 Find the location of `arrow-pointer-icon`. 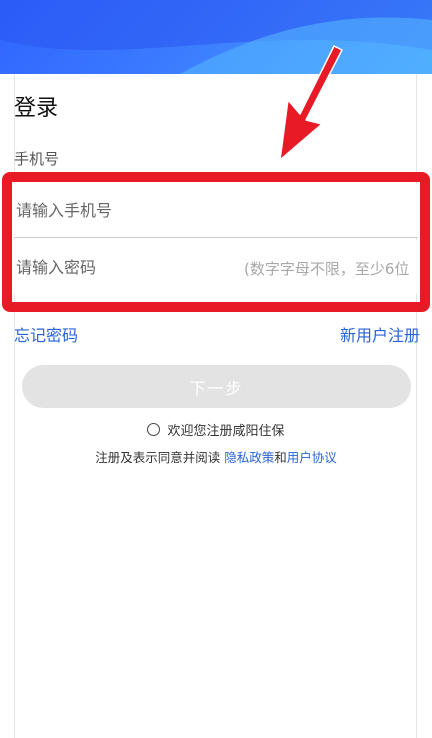

arrow-pointer-icon is located at coordinates (311, 103).